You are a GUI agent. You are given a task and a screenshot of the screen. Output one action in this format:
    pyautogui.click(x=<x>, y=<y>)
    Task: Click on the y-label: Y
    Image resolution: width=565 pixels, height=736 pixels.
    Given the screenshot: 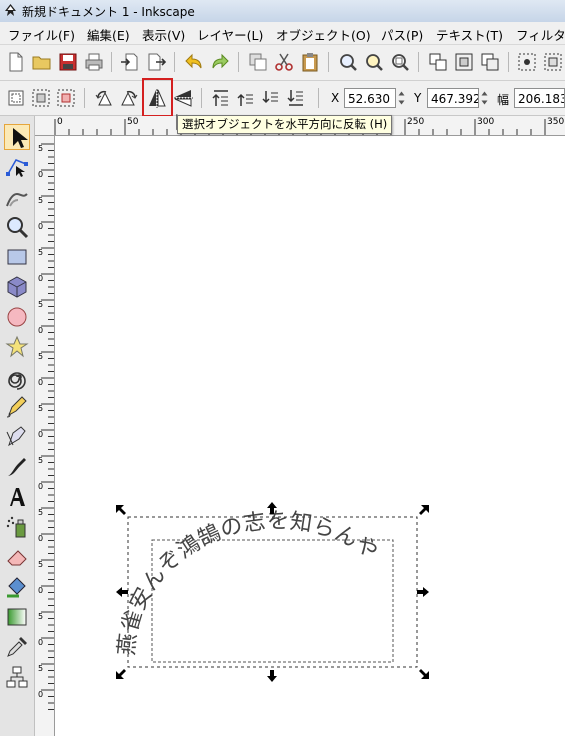 What is the action you would take?
    pyautogui.click(x=418, y=98)
    